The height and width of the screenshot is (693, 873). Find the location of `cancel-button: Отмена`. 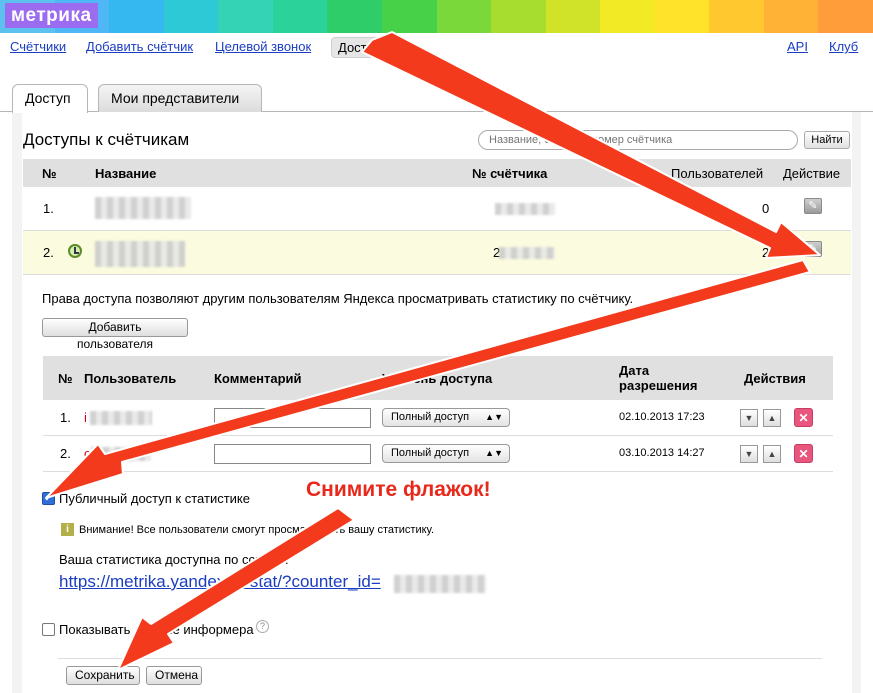

cancel-button: Отмена is located at coordinates (174, 675).